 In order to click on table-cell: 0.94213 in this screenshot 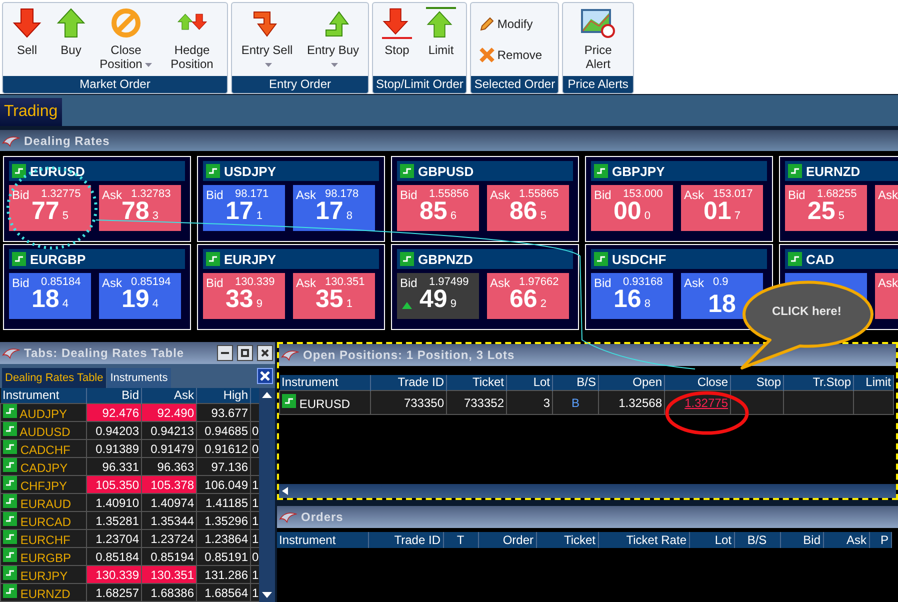, I will do `click(169, 431)`.